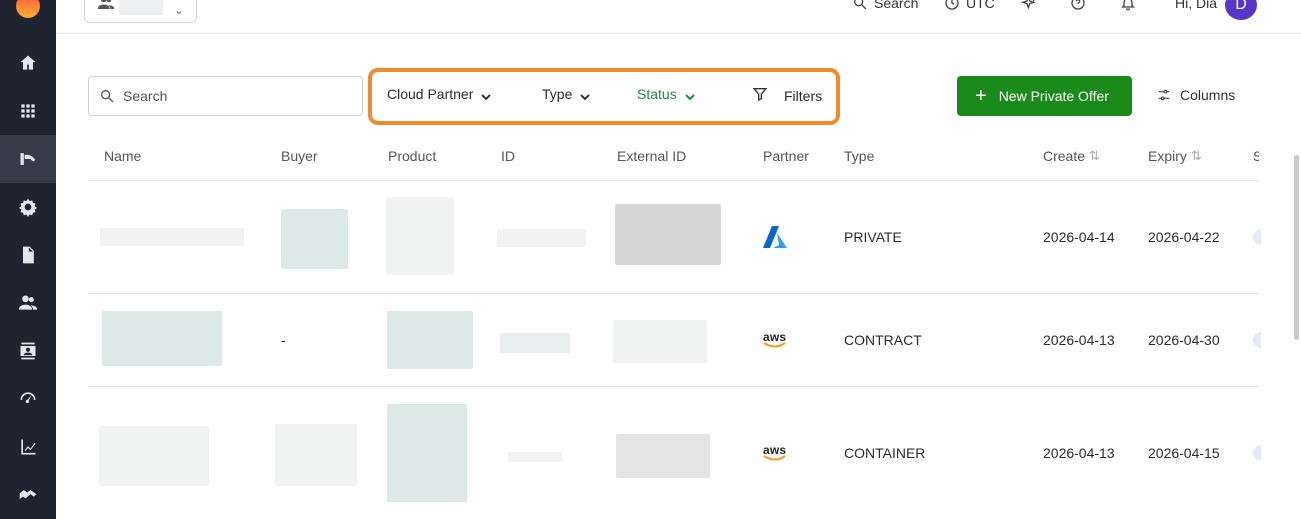  I want to click on header-divider, so click(673, 180).